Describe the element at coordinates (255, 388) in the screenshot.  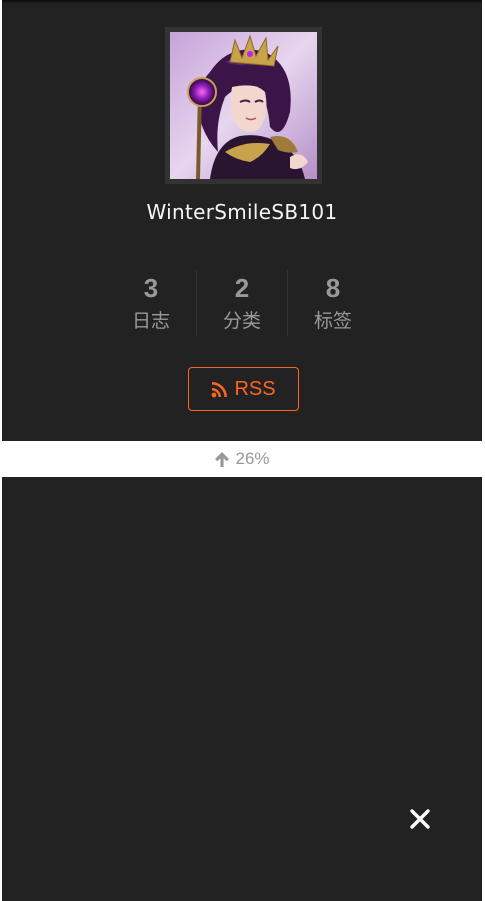
I see `rss-label: RSS` at that location.